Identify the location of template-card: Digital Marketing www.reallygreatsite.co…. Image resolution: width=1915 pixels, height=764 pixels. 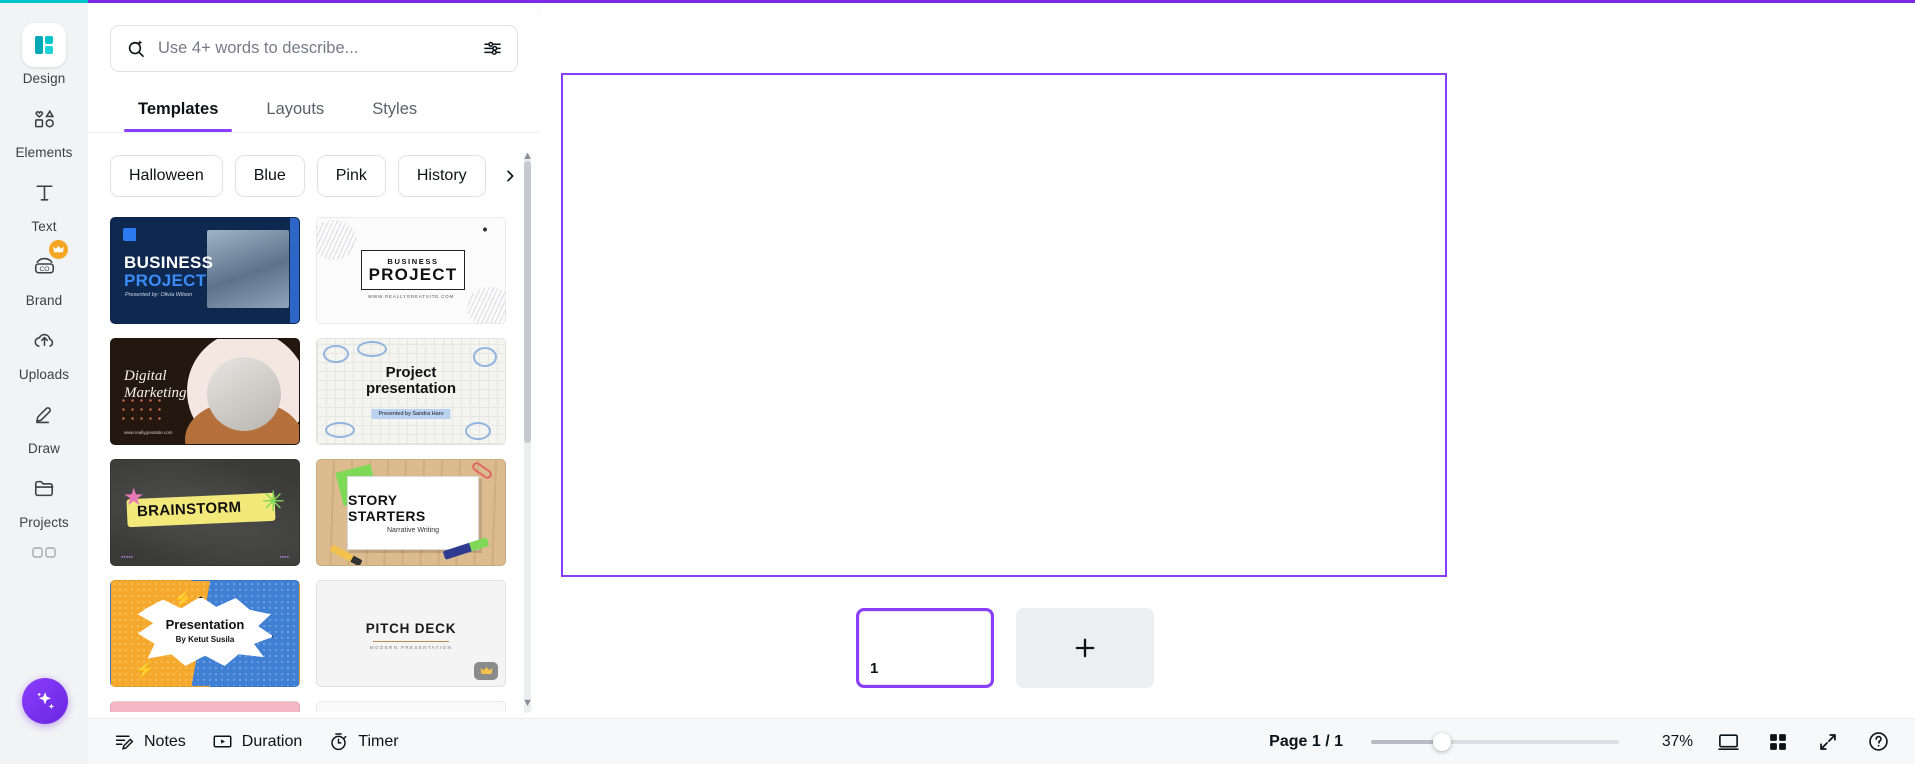
(205, 391).